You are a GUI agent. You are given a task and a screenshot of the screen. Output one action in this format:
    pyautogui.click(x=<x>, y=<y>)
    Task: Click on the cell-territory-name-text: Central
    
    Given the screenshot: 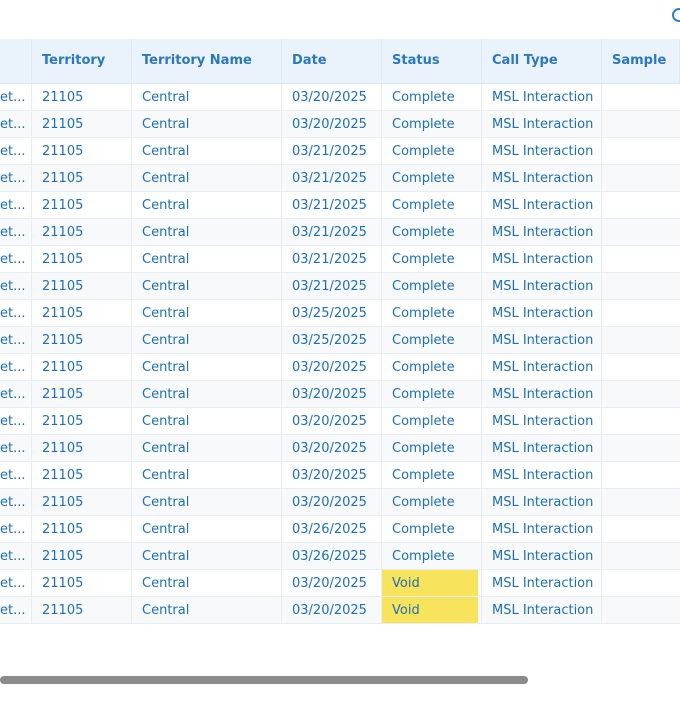 What is the action you would take?
    pyautogui.click(x=166, y=124)
    